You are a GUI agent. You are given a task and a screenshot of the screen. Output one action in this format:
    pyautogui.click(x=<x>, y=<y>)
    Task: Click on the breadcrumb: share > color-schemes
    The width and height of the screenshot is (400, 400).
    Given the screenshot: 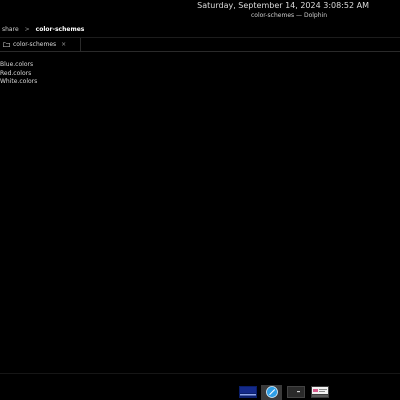 What is the action you would take?
    pyautogui.click(x=43, y=29)
    